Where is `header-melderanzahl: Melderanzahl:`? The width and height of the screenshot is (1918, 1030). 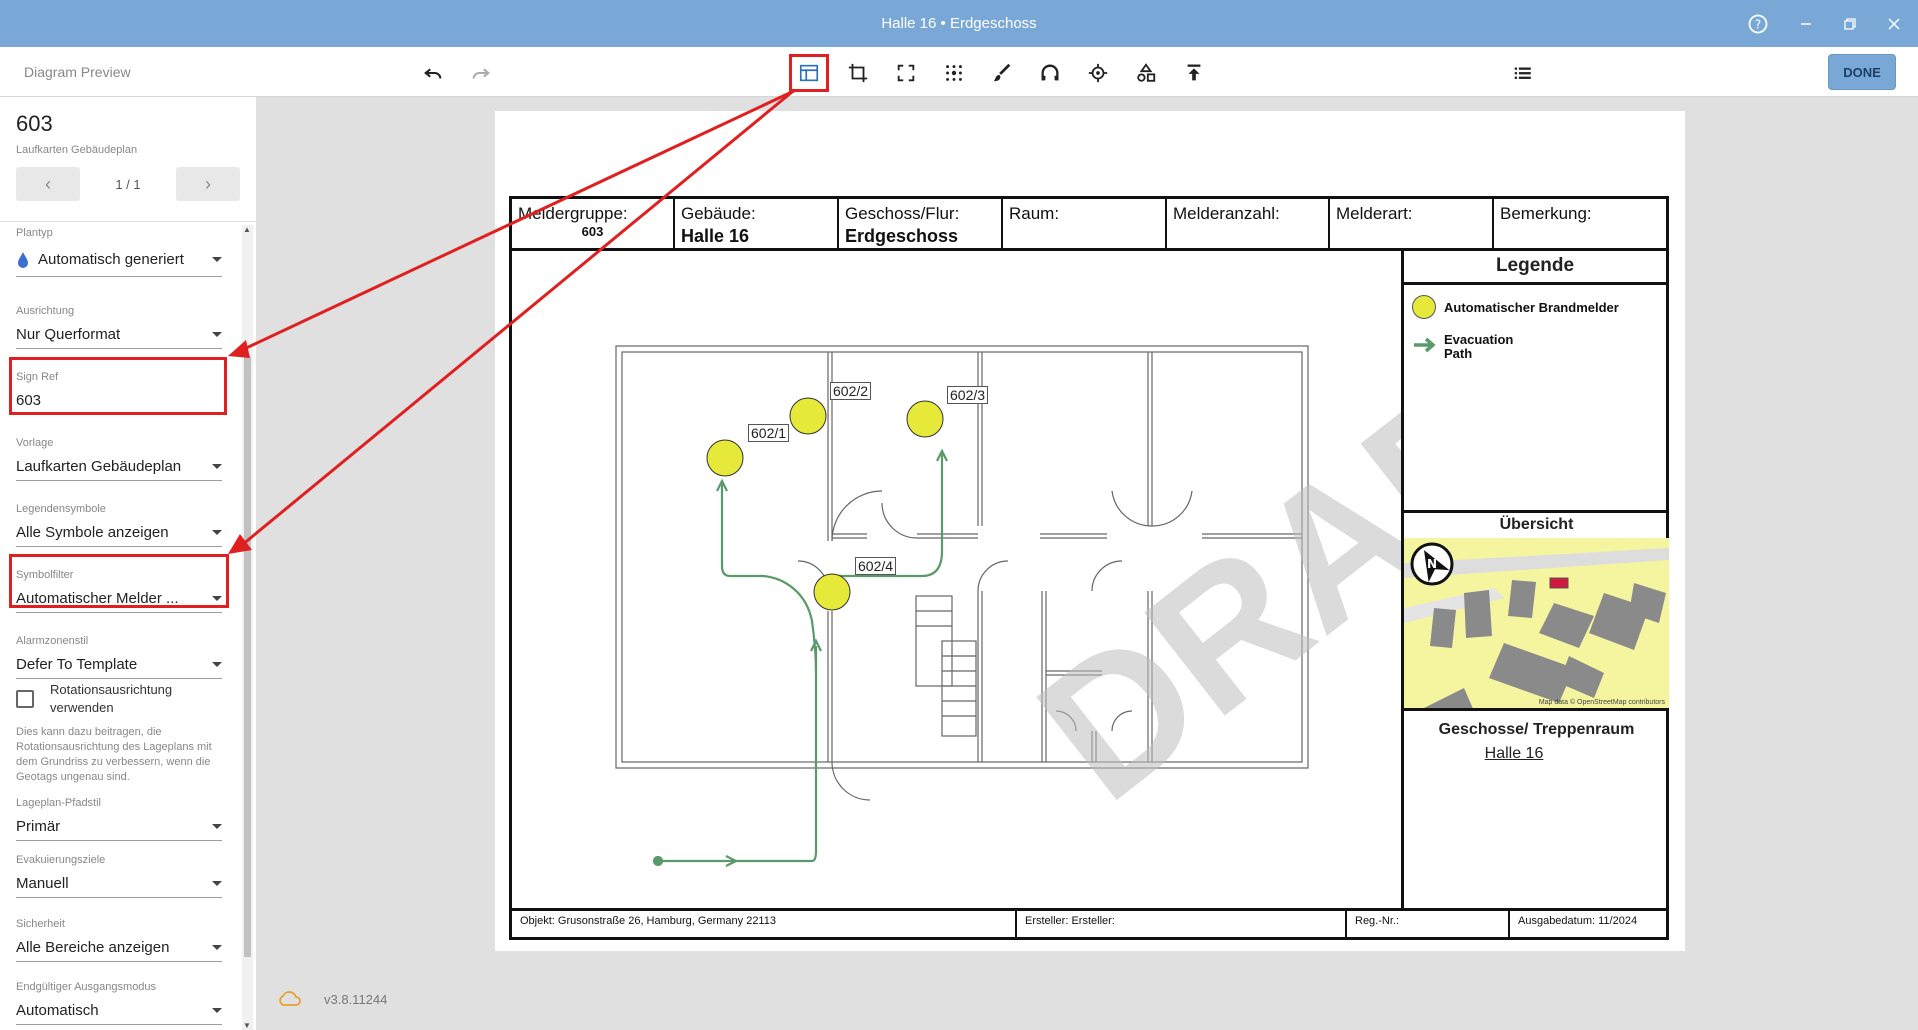
header-melderanzahl: Melderanzahl: is located at coordinates (1248, 225).